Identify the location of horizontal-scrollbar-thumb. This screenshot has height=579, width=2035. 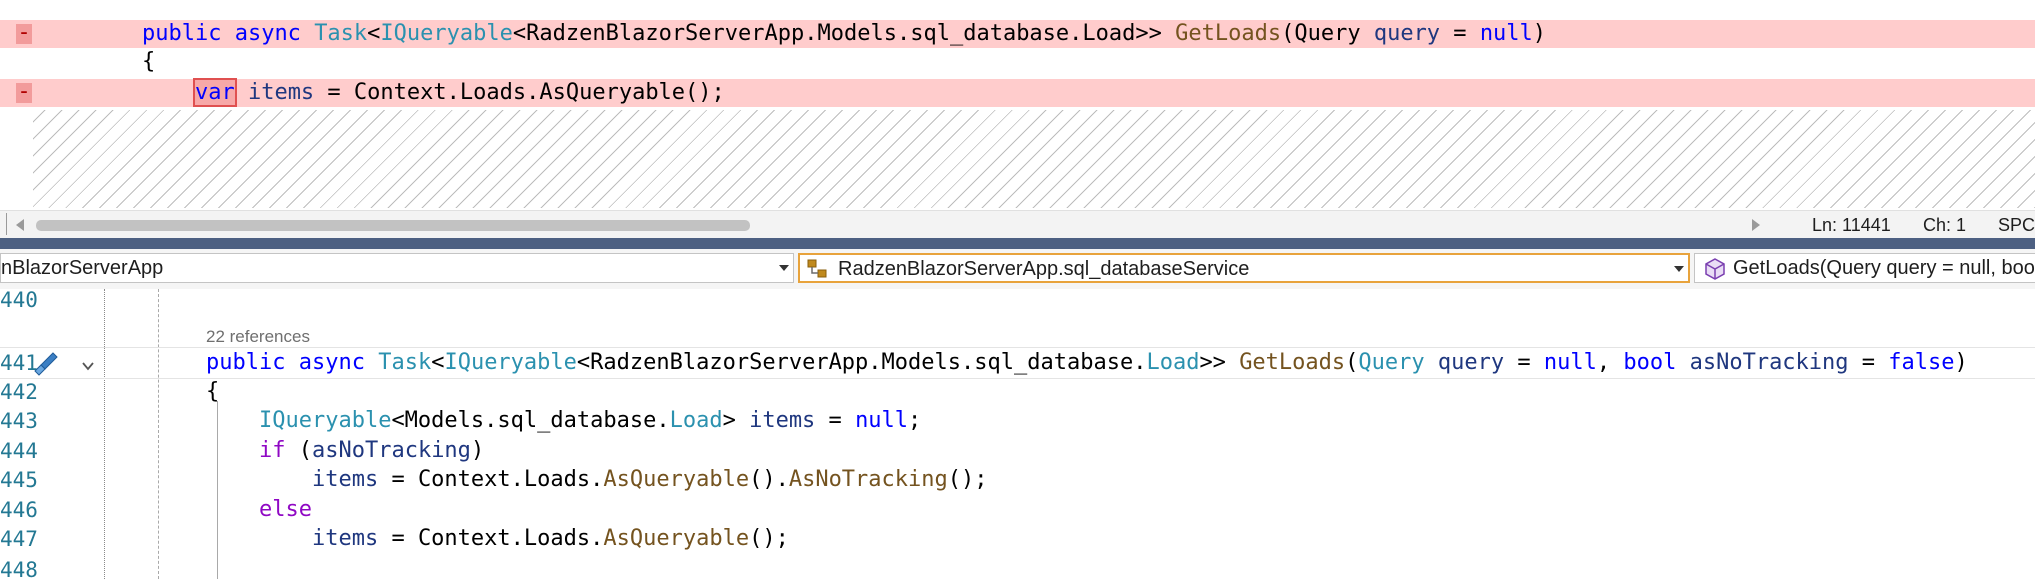
(393, 225).